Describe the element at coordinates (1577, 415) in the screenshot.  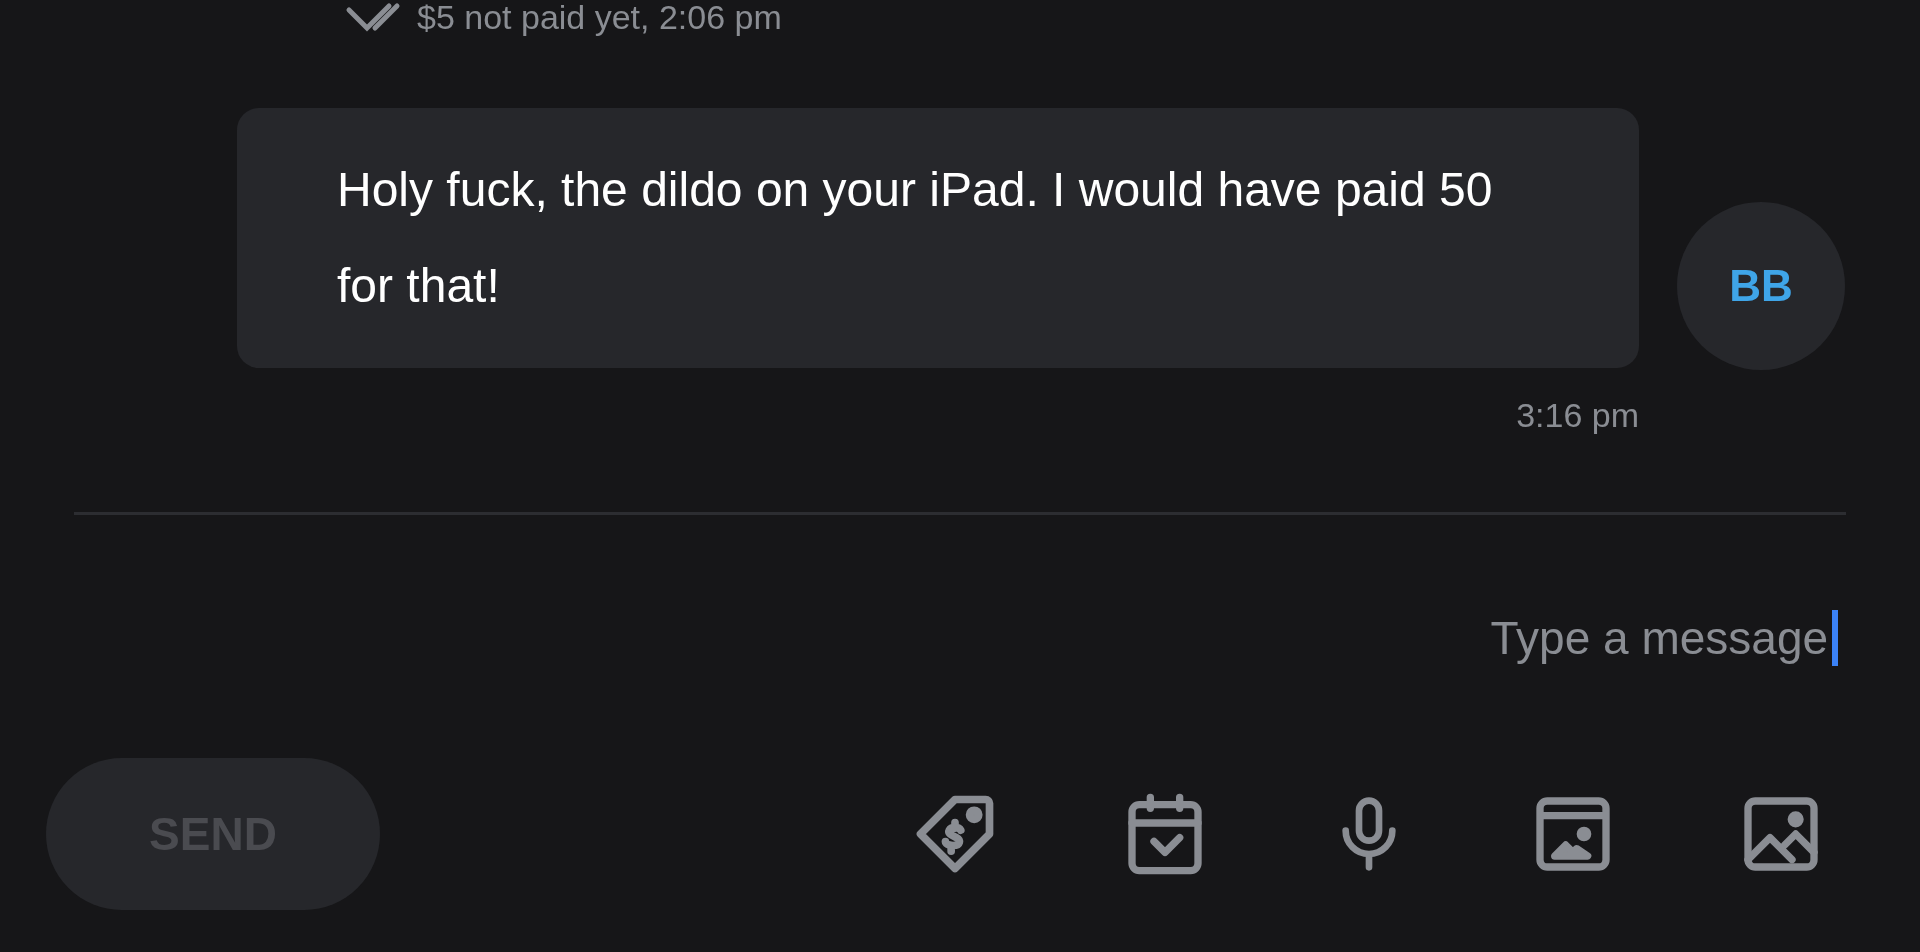
I see `message-time: 3:16 pm` at that location.